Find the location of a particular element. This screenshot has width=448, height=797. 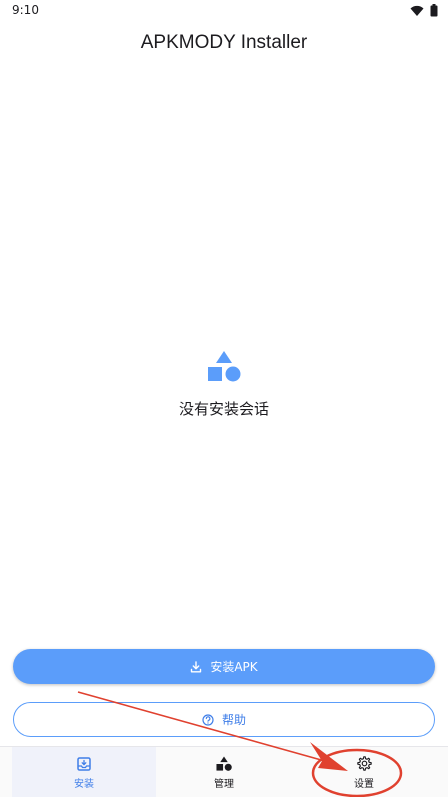

install-apk-button: 安装APK is located at coordinates (224, 666).